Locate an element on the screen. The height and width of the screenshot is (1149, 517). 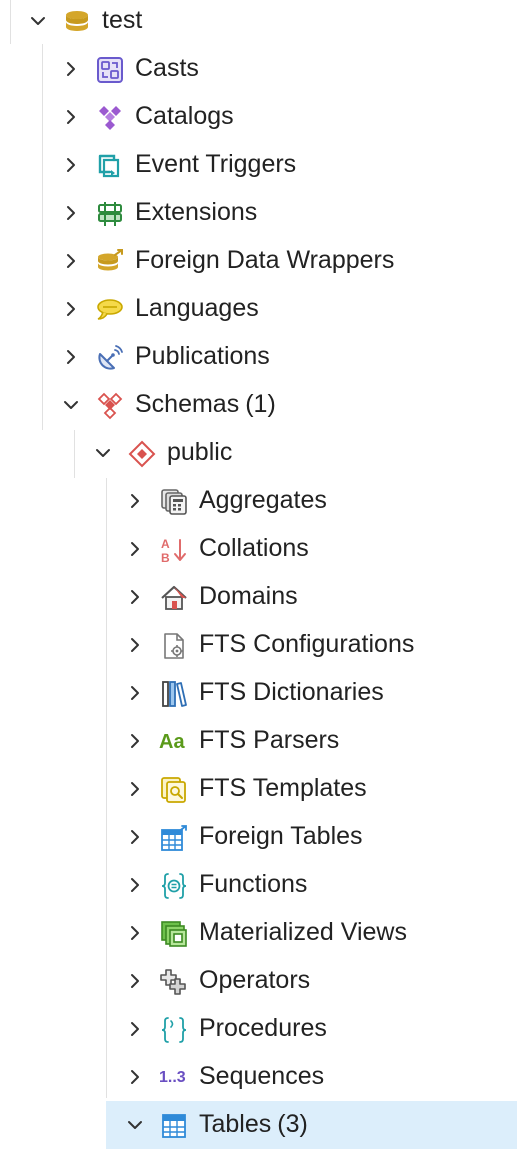
svg-text: B is located at coordinates (165, 557).